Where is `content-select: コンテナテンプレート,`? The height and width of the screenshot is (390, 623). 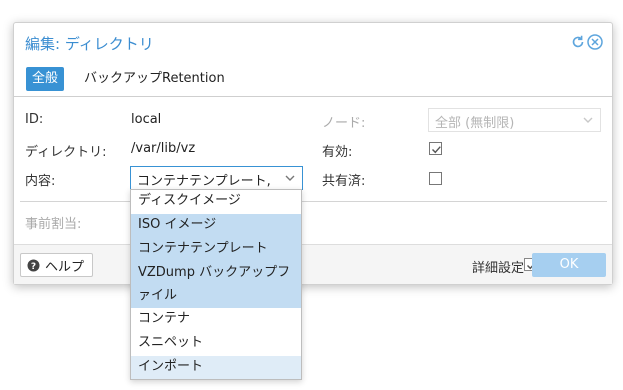
content-select: コンテナテンプレート, is located at coordinates (216, 178).